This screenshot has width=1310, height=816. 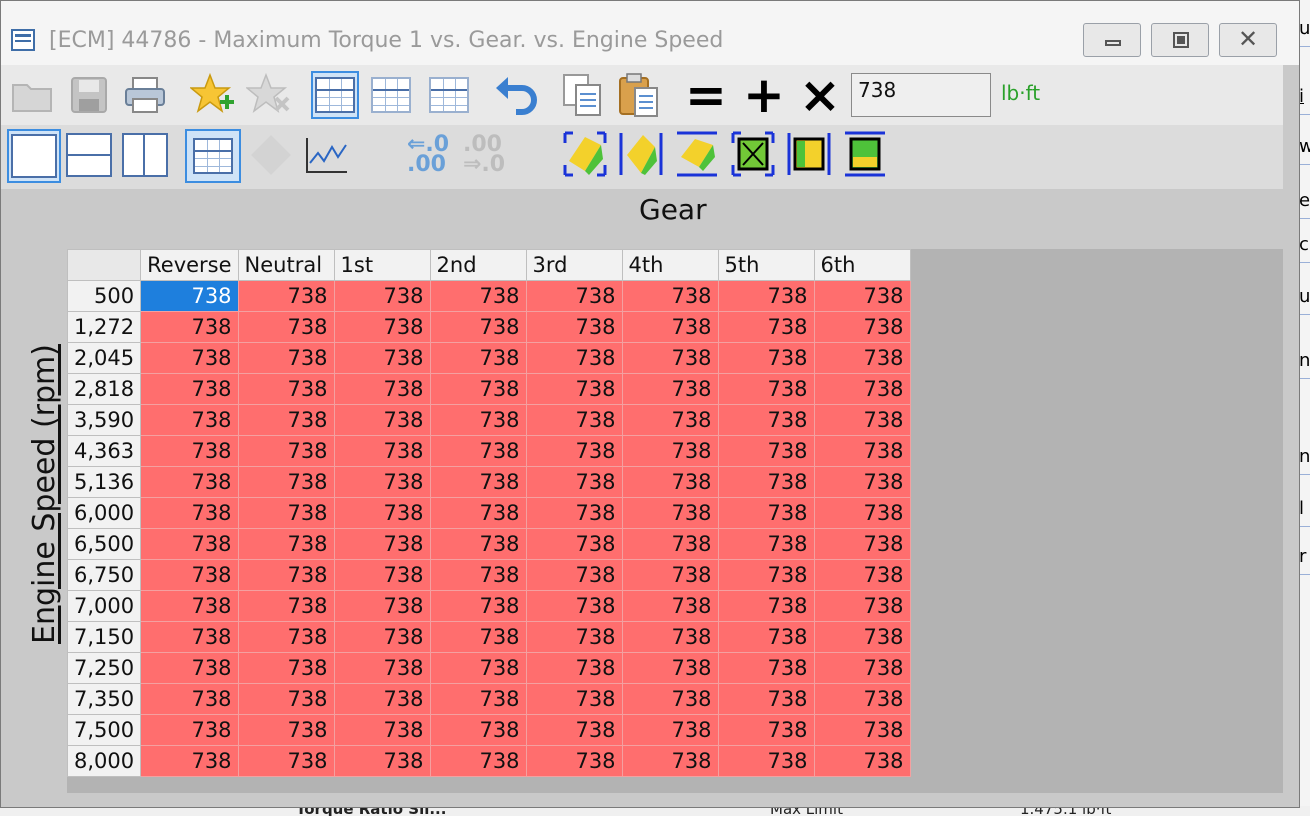 I want to click on 3d-view-icon, so click(x=271, y=155).